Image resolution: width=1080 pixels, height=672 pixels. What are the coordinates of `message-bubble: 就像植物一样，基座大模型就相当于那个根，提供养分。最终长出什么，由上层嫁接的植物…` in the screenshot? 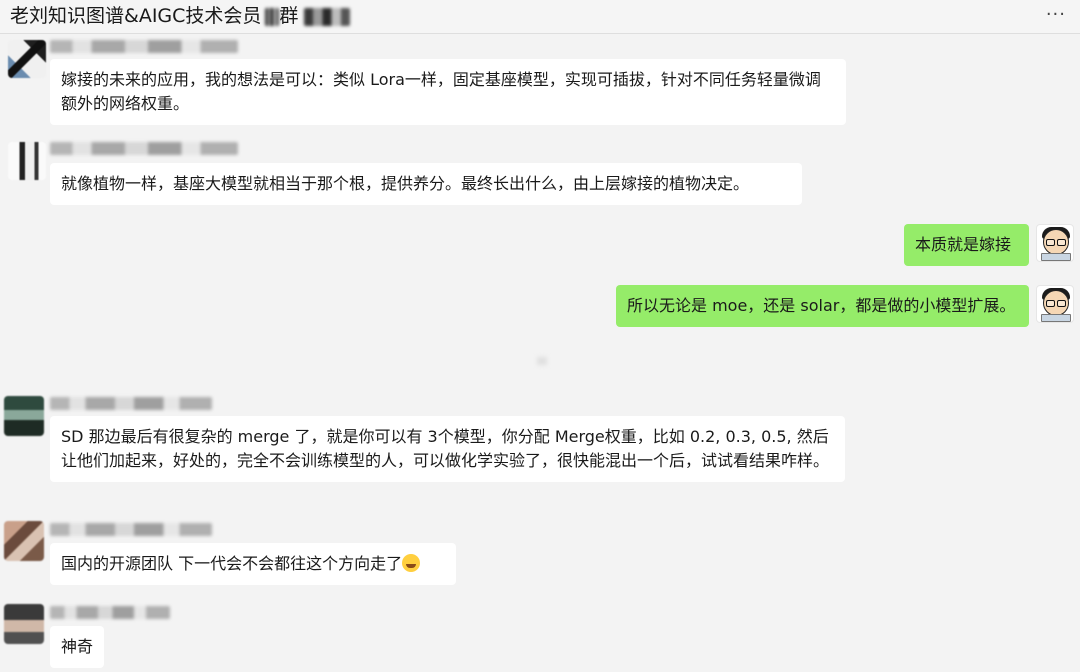 It's located at (426, 184).